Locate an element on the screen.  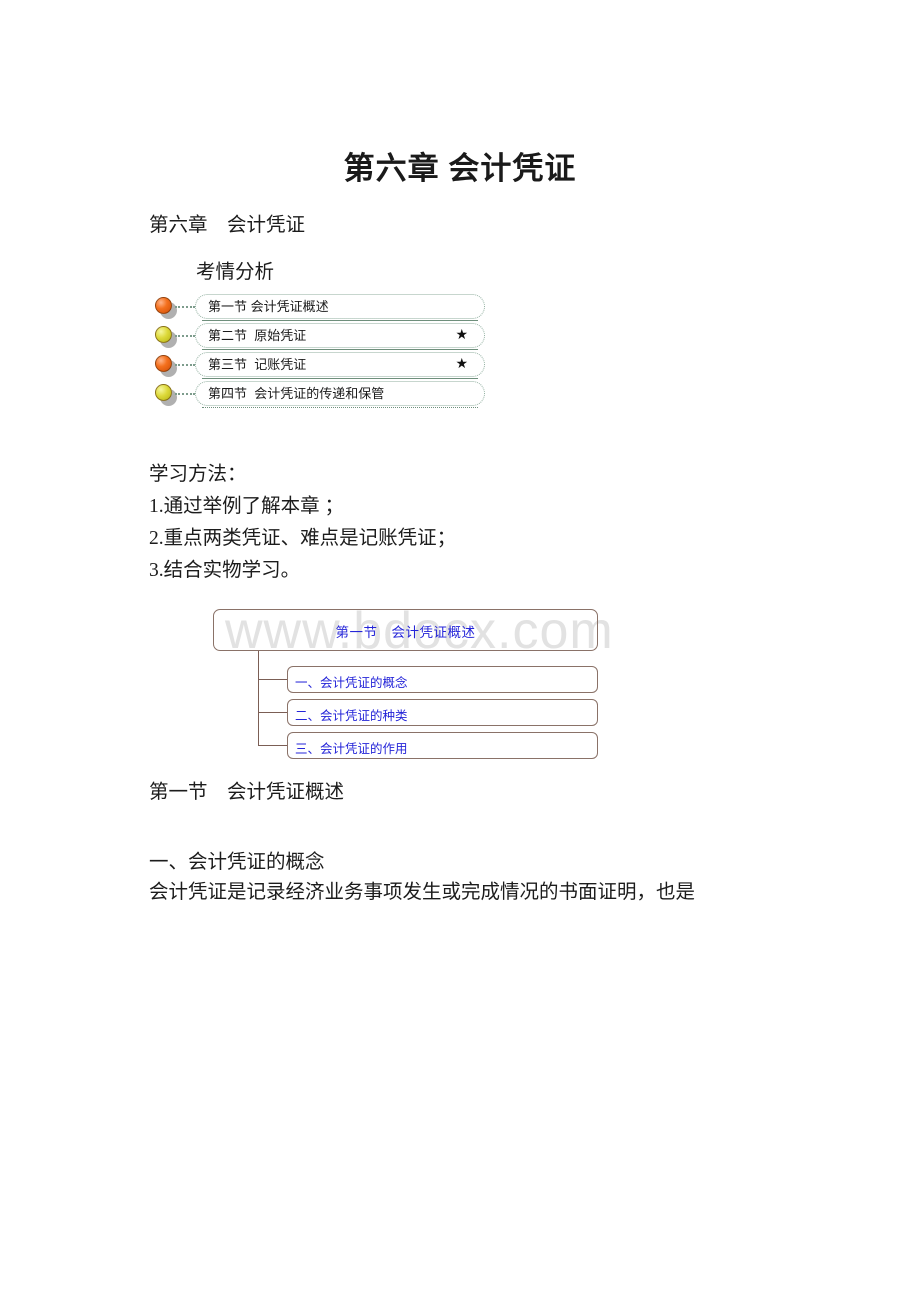
study-method-line-2: 2.重点两类凭证、难点是记账凭证； is located at coordinates (303, 538).